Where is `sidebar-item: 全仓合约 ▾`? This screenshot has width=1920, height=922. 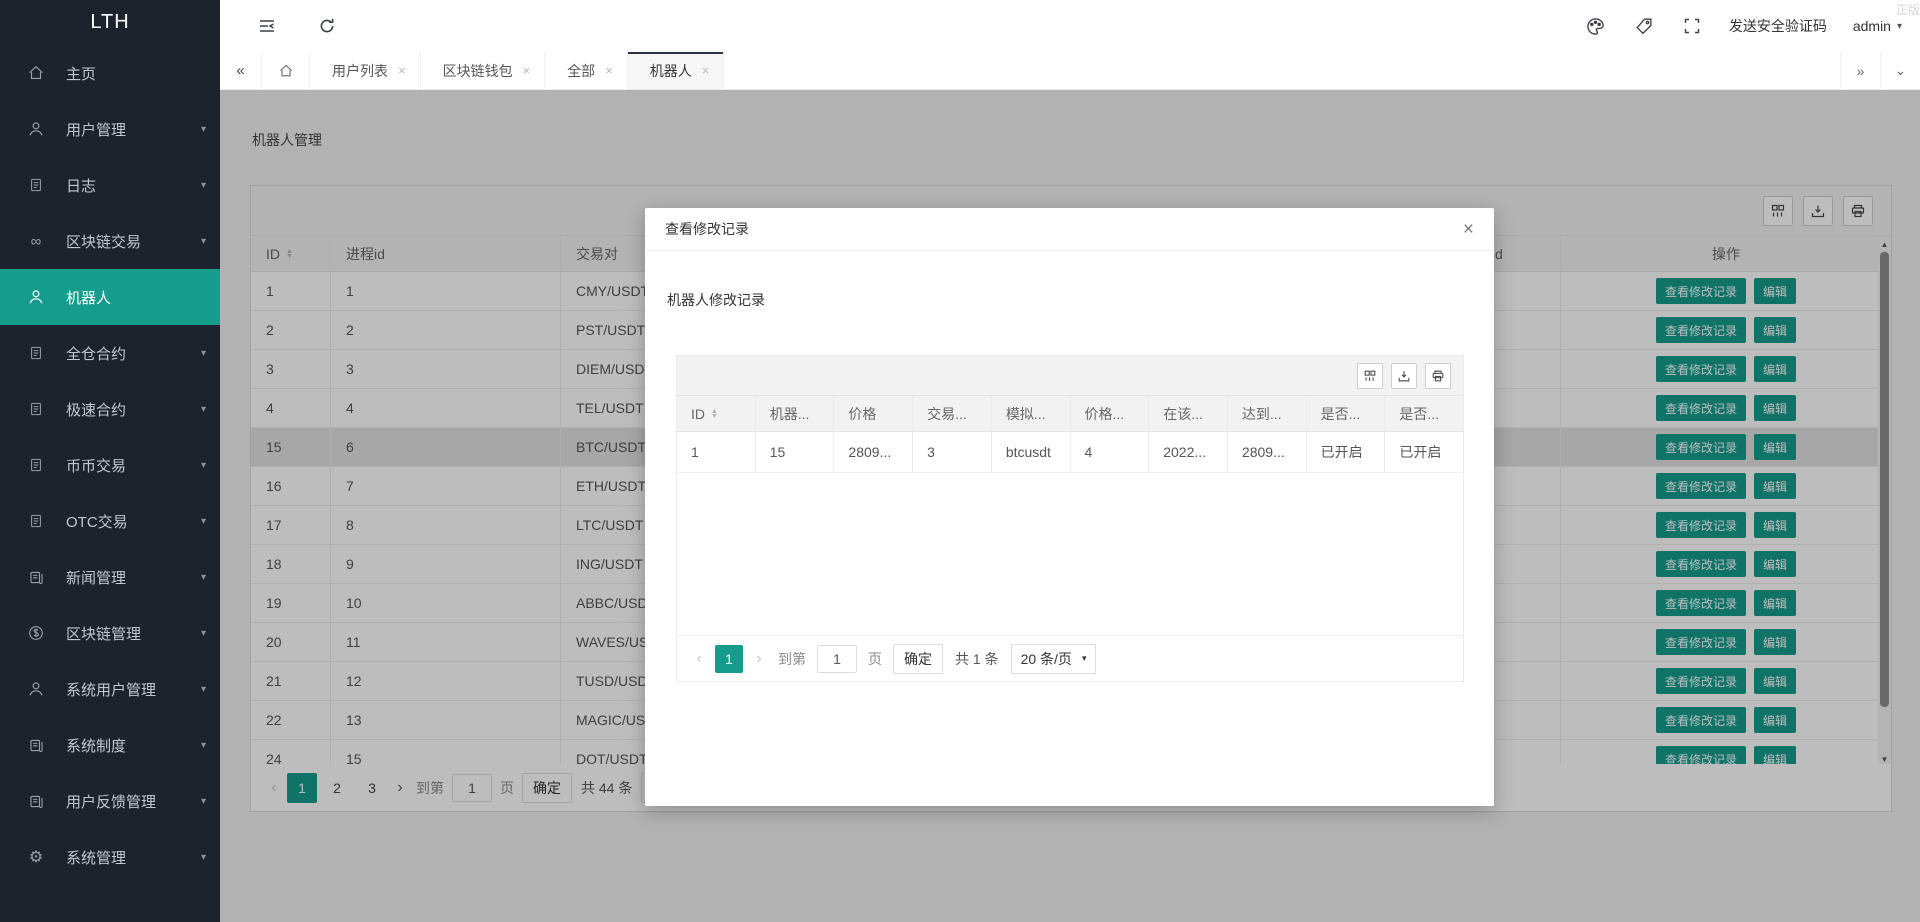
sidebar-item: 全仓合约 ▾ is located at coordinates (110, 353).